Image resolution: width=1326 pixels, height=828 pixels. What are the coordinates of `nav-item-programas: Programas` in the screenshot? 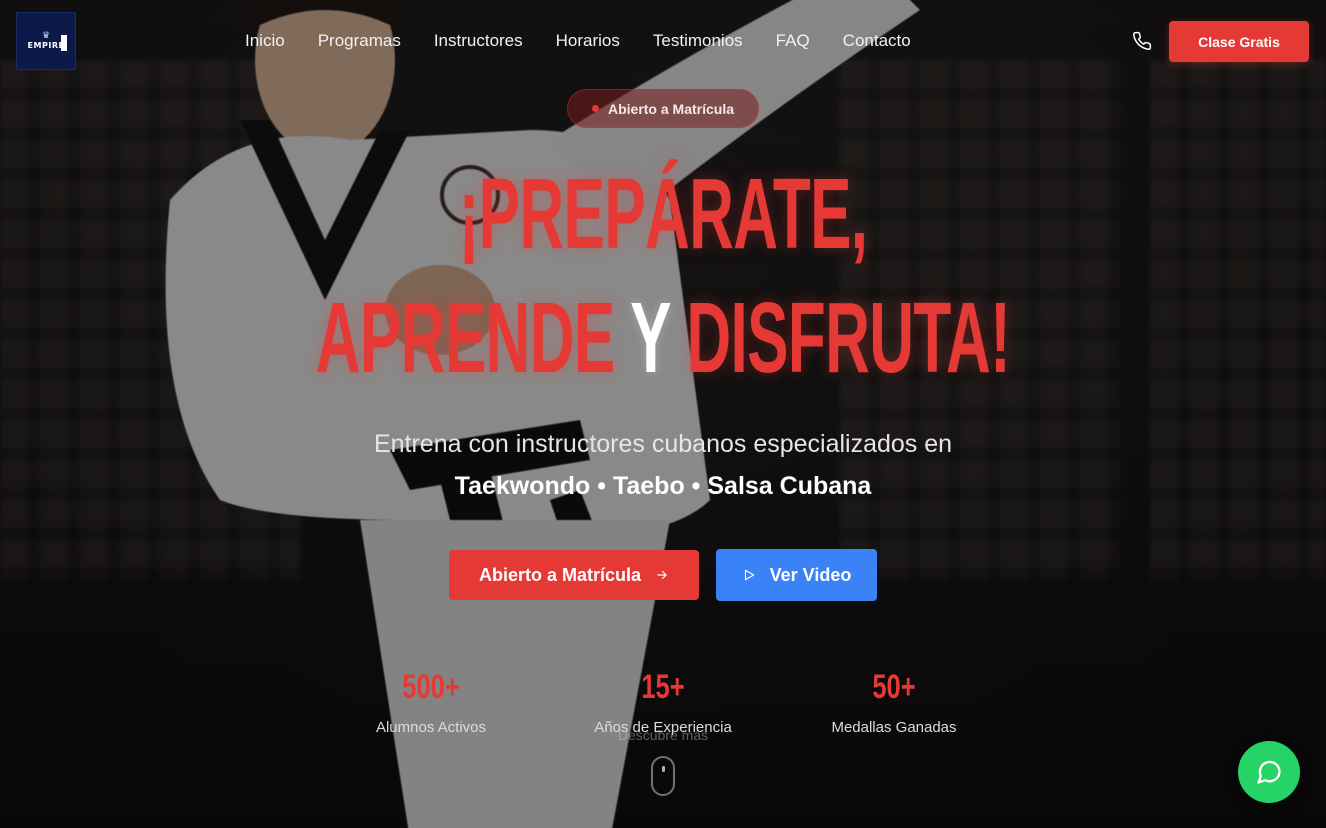 It's located at (359, 41).